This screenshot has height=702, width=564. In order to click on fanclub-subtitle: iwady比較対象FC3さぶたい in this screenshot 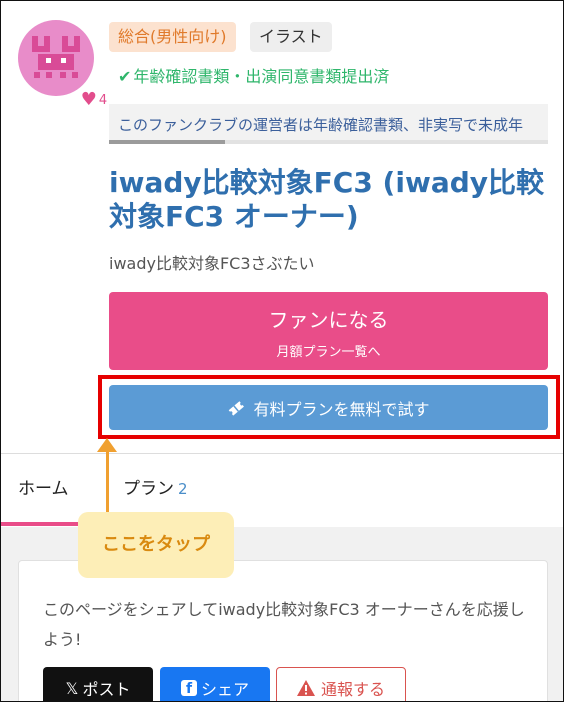, I will do `click(212, 263)`.